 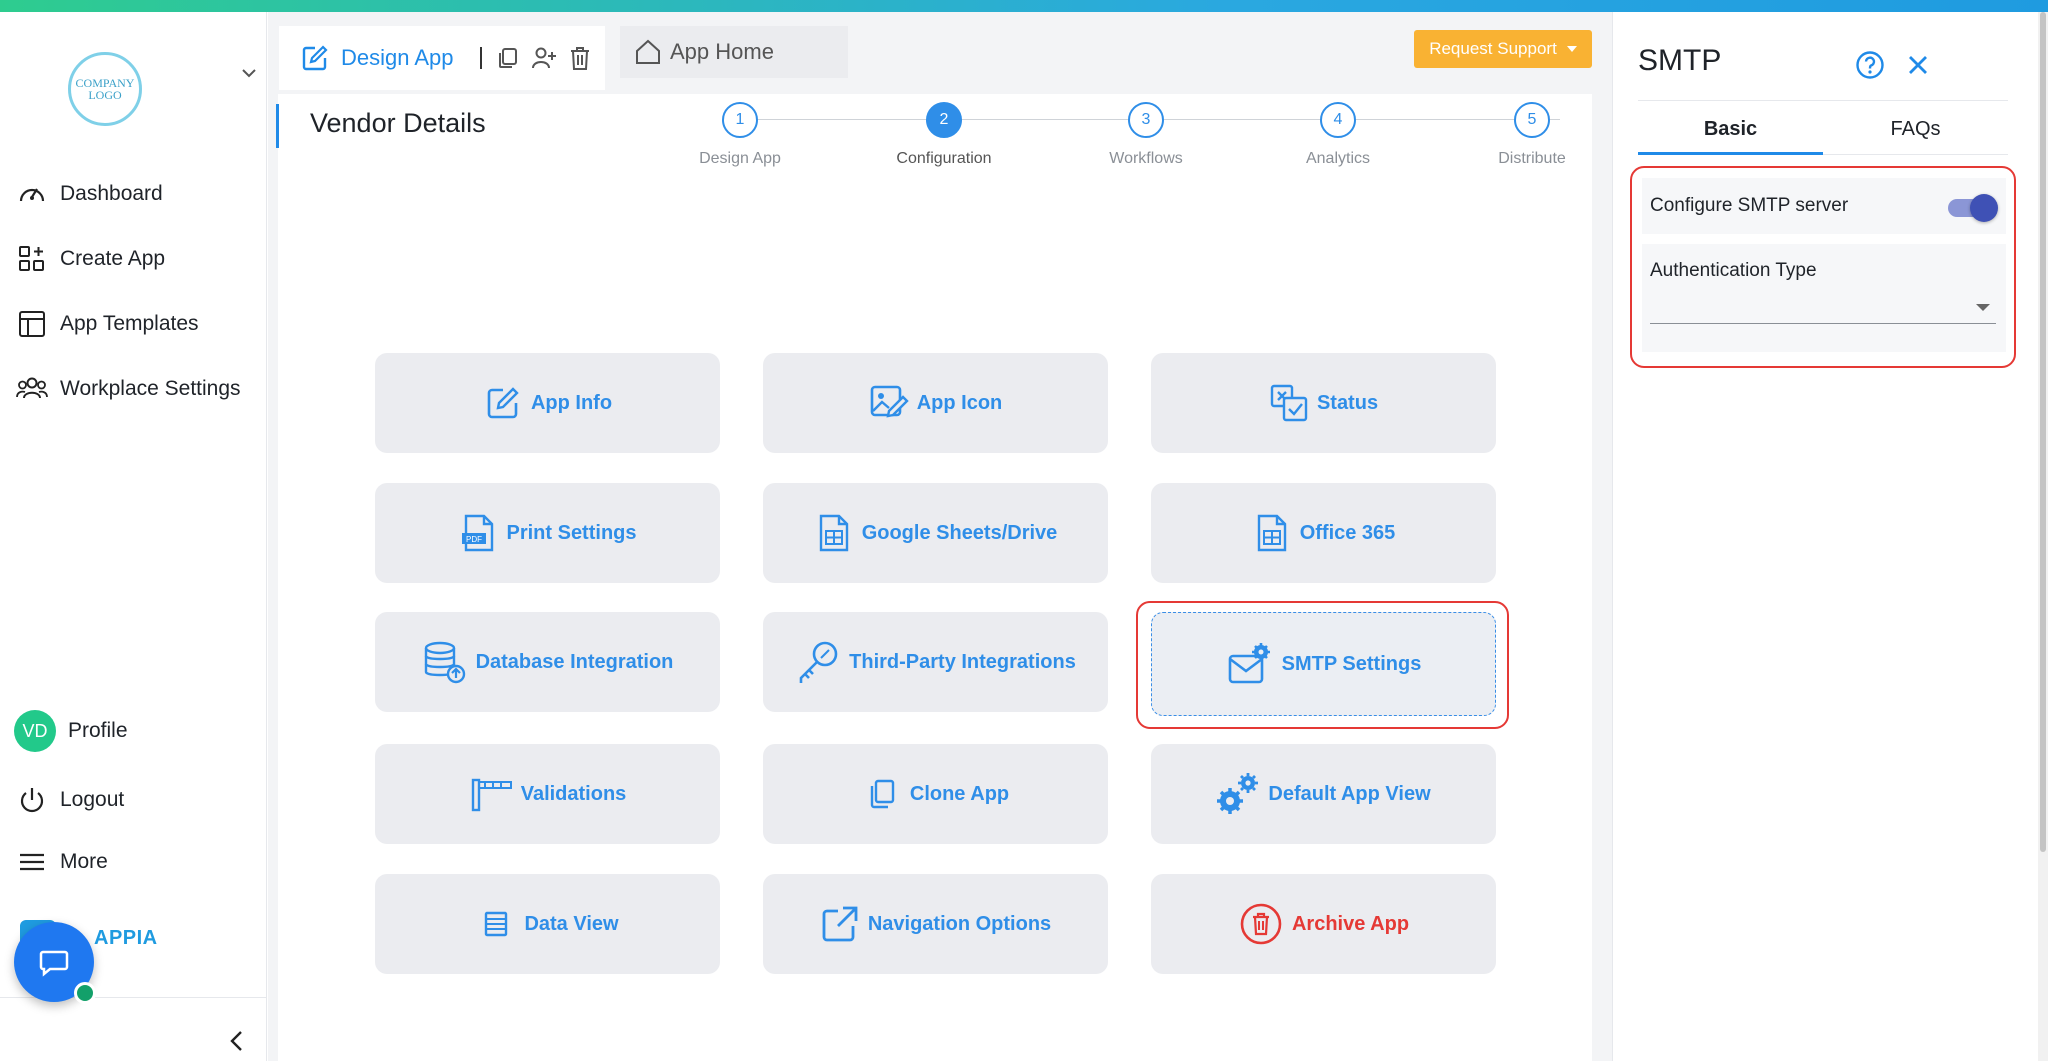 I want to click on step-configuration: 2 Configuration, so click(x=944, y=135).